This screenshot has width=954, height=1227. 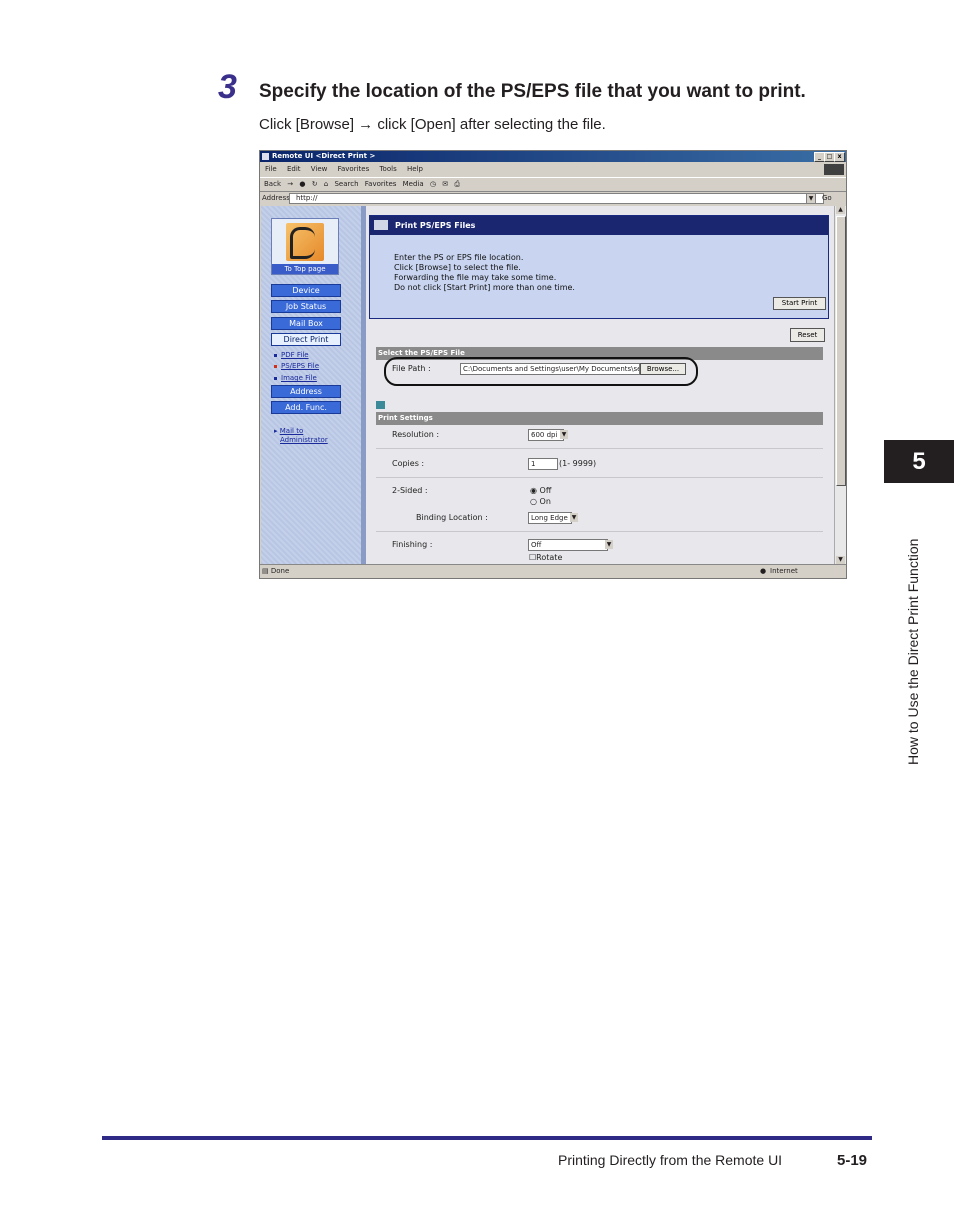 I want to click on home-icon: ⌂, so click(x=326, y=184).